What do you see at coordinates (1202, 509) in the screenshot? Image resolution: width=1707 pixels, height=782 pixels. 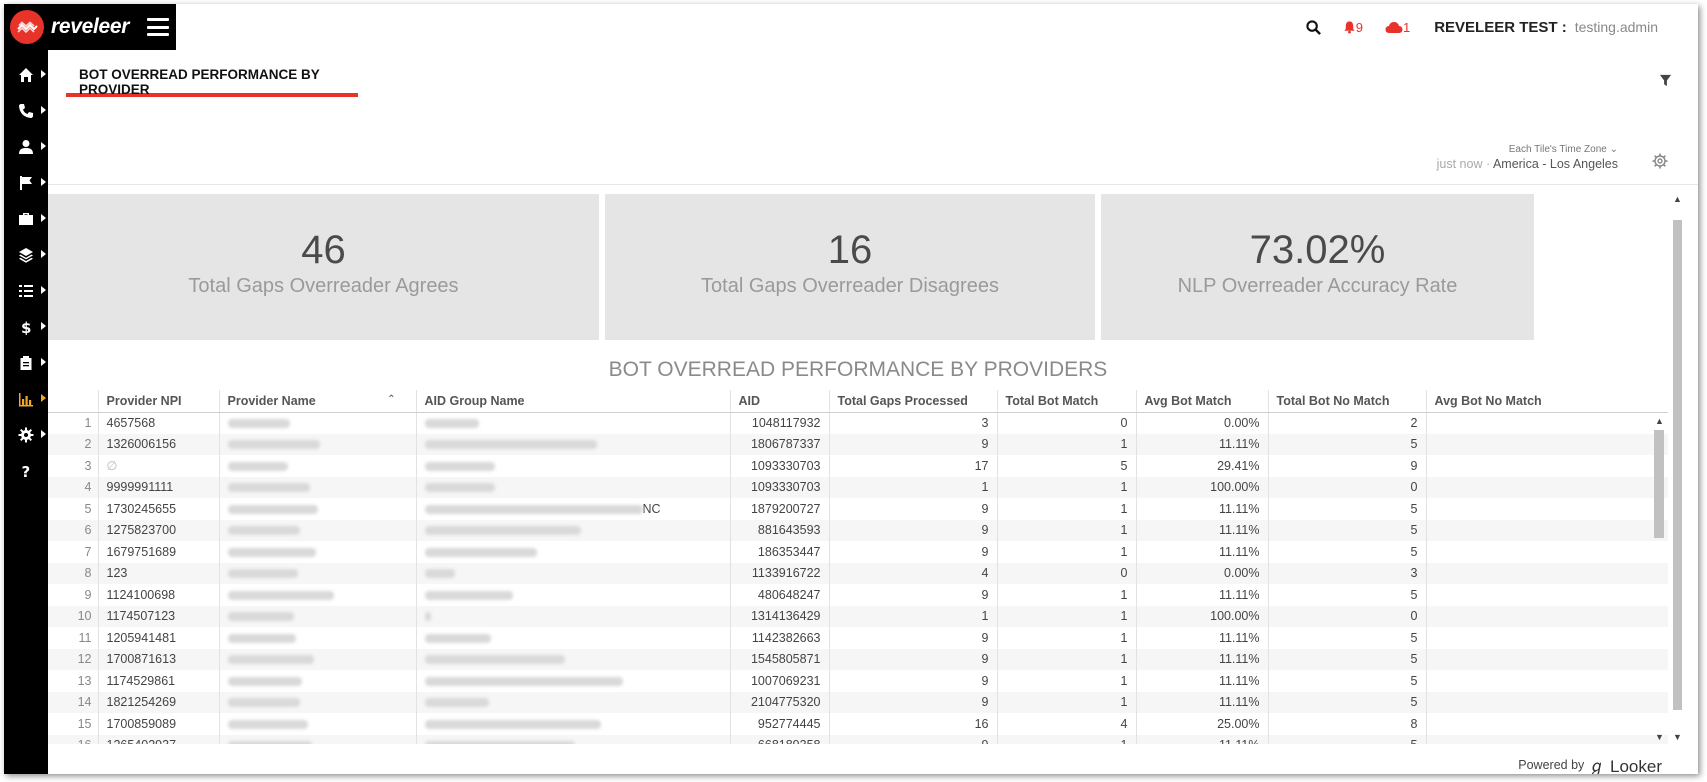 I see `table-cell: 11.11%` at bounding box center [1202, 509].